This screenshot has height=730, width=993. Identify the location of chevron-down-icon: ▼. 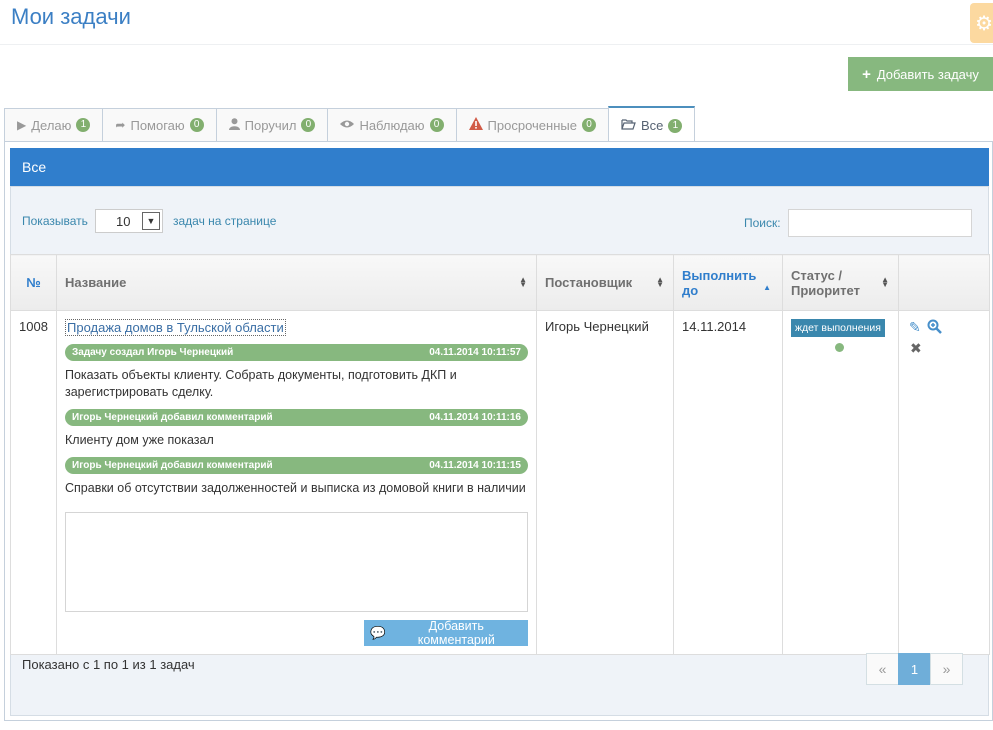
(151, 221).